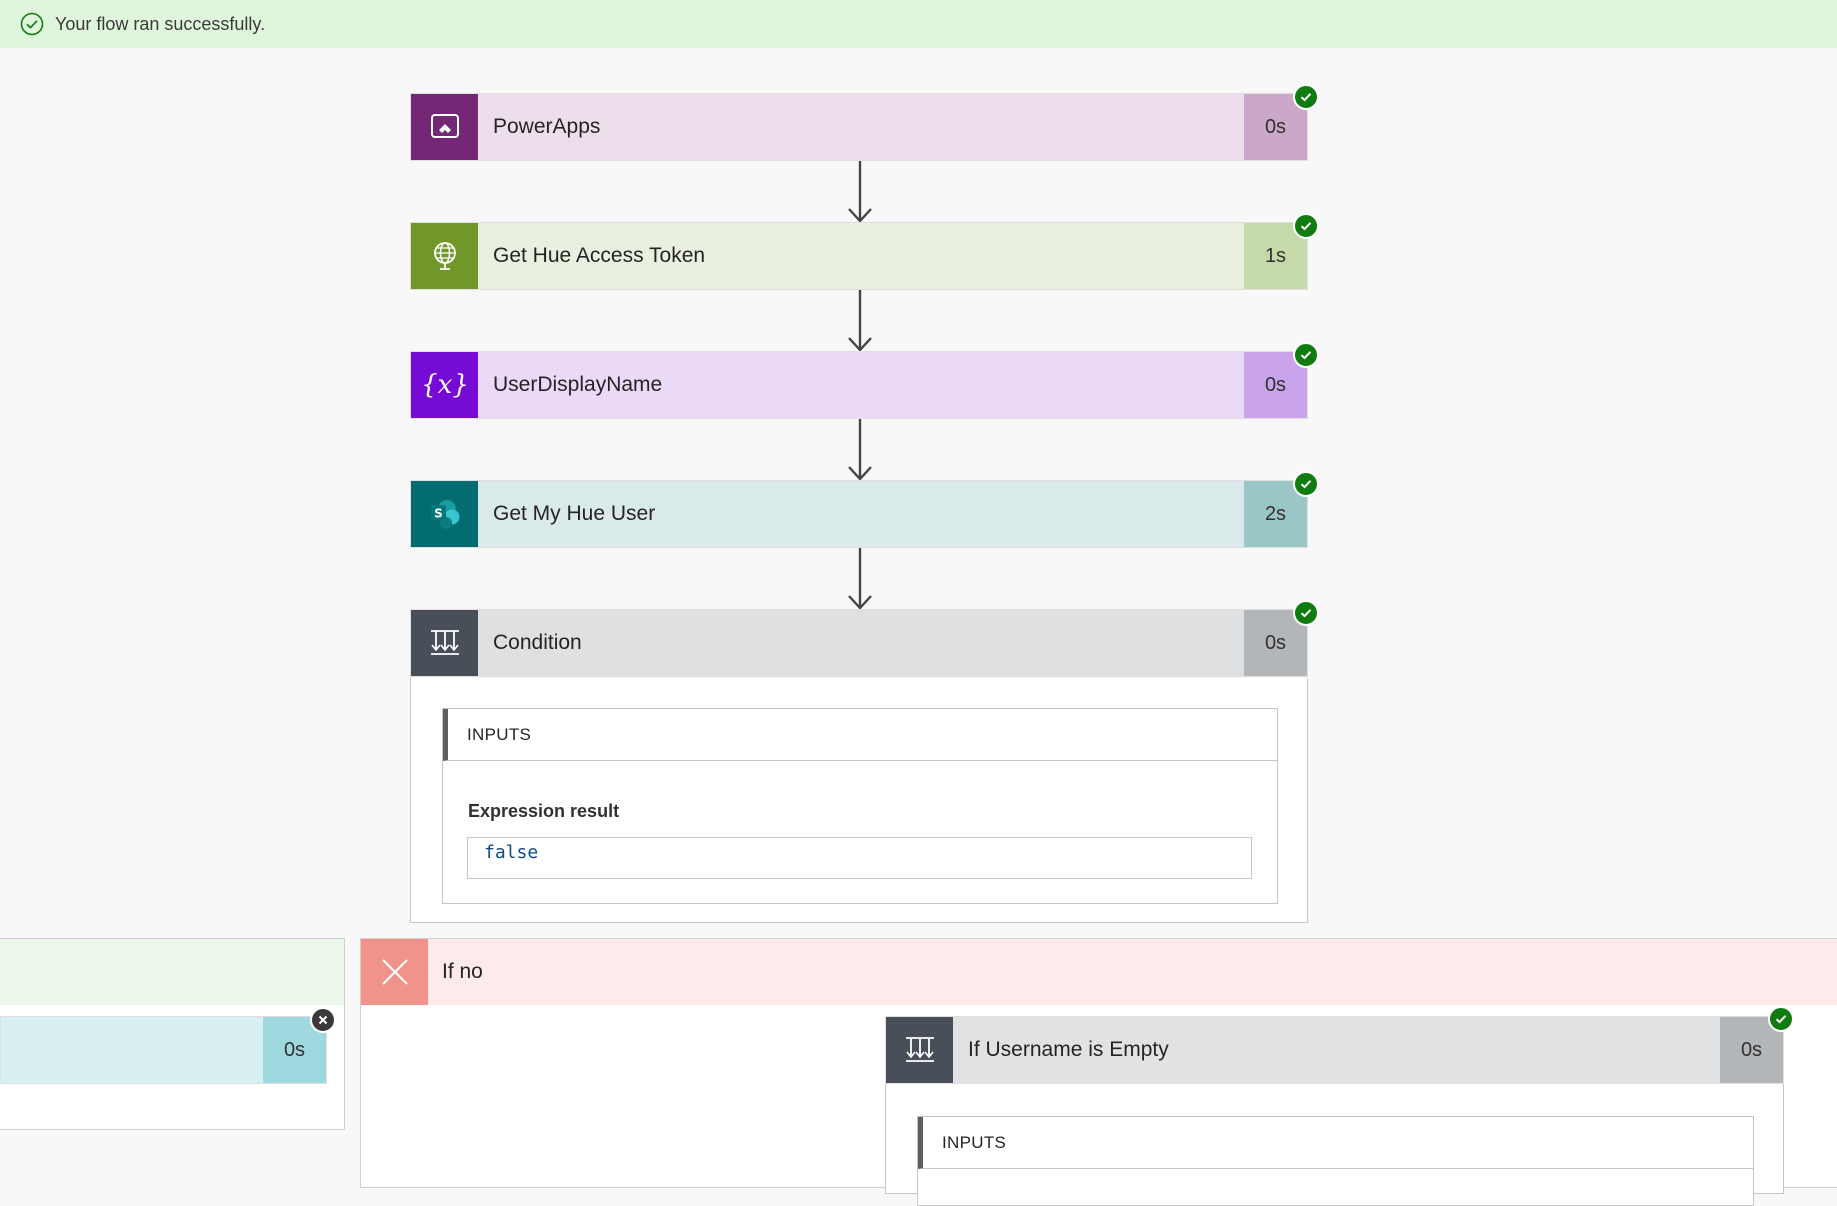  I want to click on step-title: Get My Hue User, so click(574, 513).